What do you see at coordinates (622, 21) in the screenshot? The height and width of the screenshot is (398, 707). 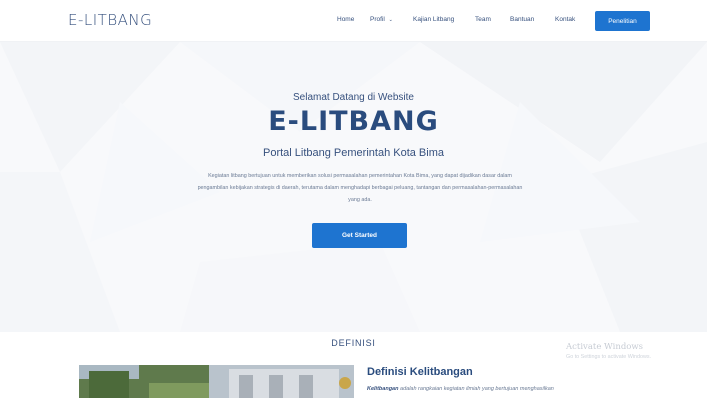 I see `penelitian-button: Penelitian` at bounding box center [622, 21].